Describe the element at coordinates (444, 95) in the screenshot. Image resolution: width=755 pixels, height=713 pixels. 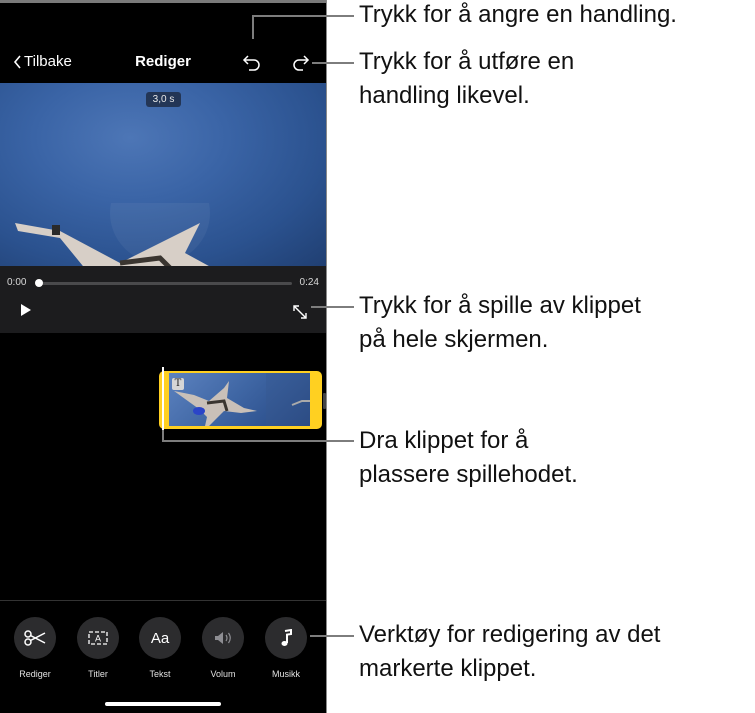
I see `callout-text: handling likevel.` at that location.